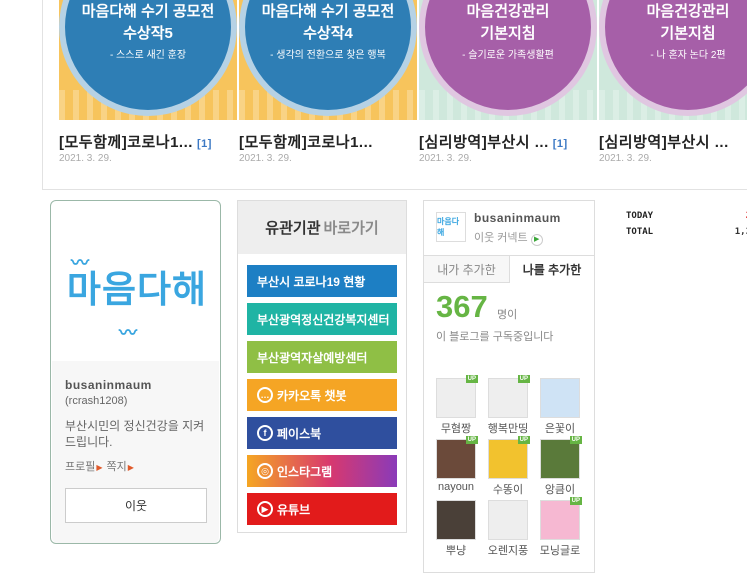 This screenshot has height=573, width=747. What do you see at coordinates (640, 216) in the screenshot?
I see `today-label: TODAY` at bounding box center [640, 216].